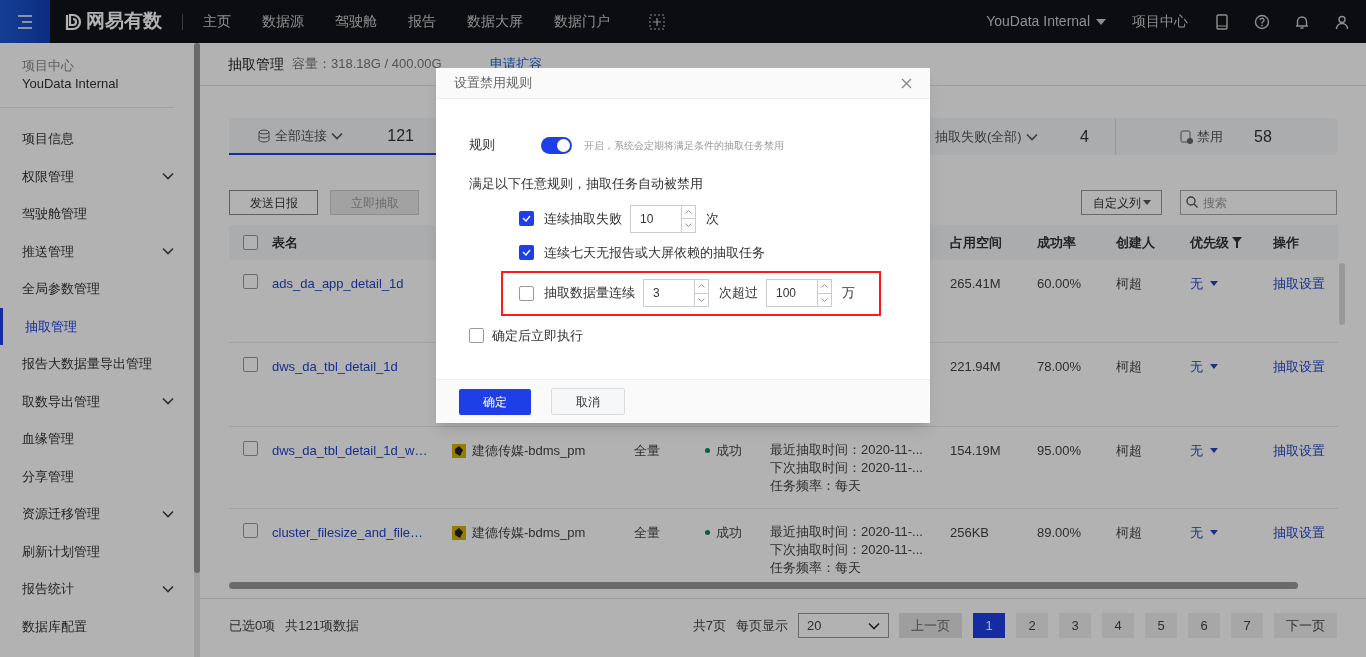 The width and height of the screenshot is (1366, 657). Describe the element at coordinates (738, 293) in the screenshot. I see `rule-text: 次超过` at that location.